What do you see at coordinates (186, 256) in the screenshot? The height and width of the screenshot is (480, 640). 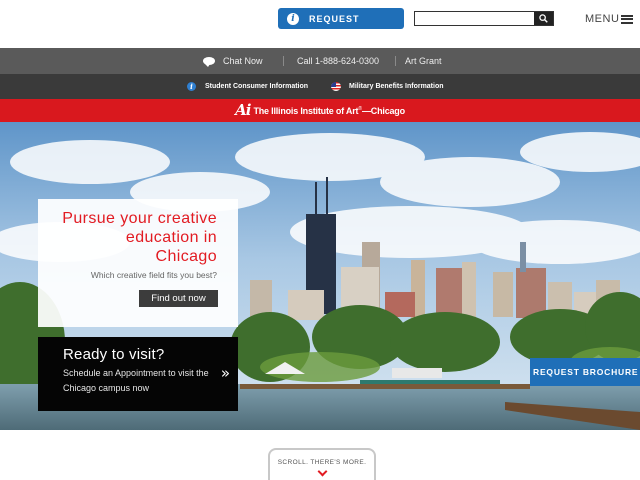 I see `pursue-title-line3: Chicago` at bounding box center [186, 256].